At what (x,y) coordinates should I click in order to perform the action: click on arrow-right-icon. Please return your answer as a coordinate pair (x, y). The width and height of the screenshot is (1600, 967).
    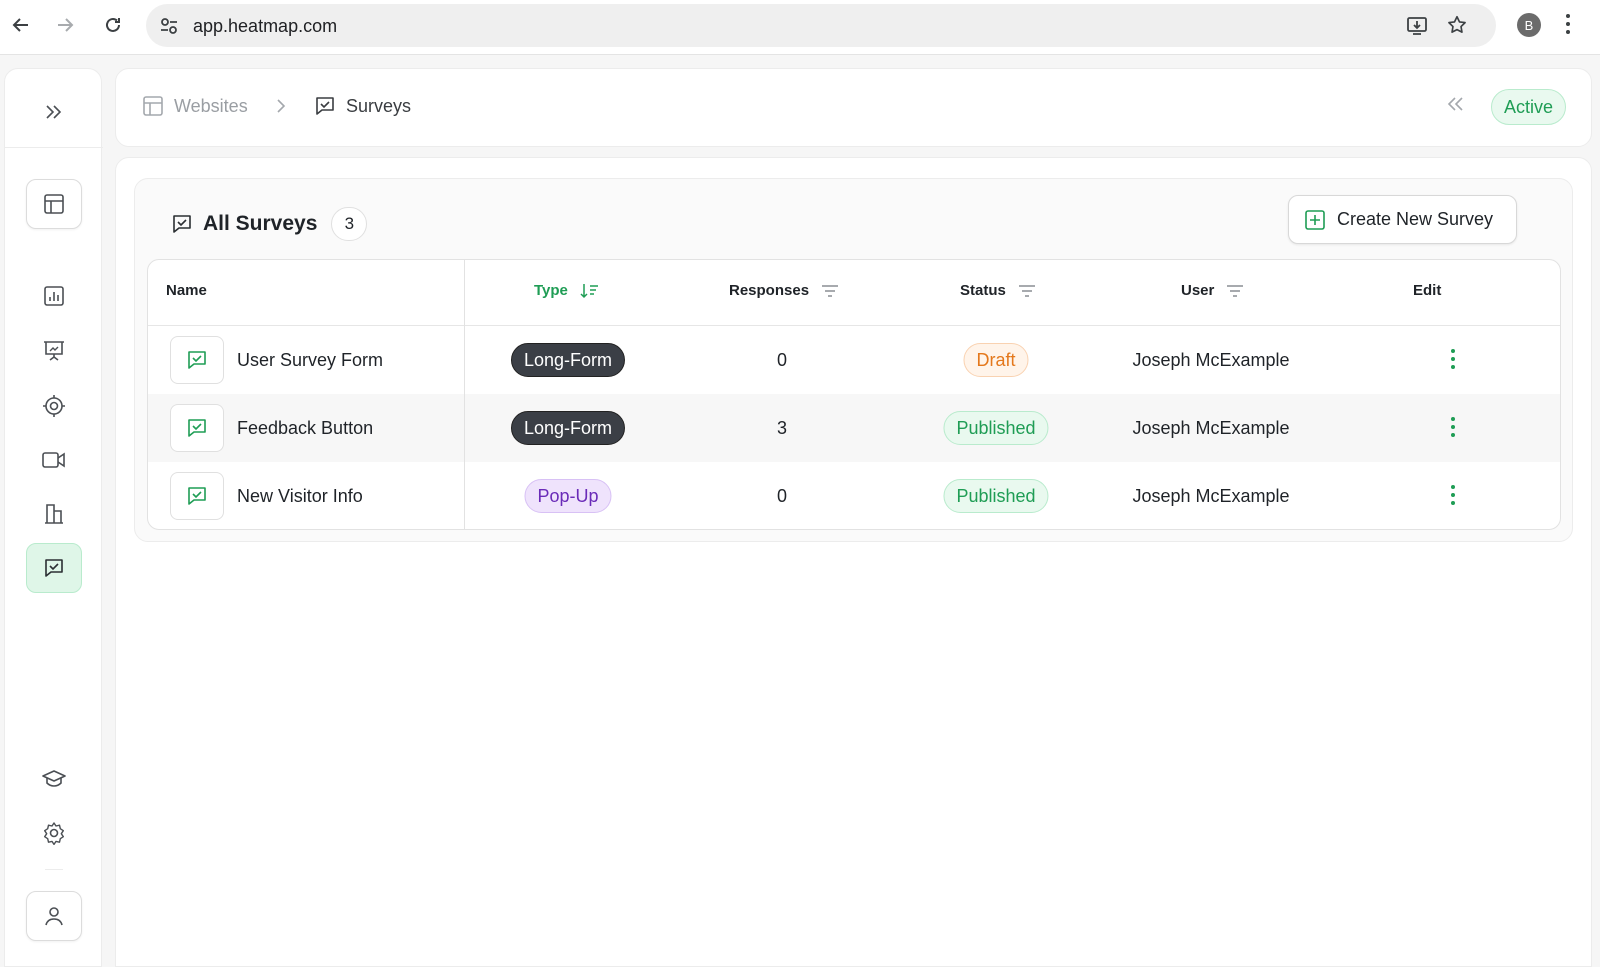
    Looking at the image, I should click on (66, 25).